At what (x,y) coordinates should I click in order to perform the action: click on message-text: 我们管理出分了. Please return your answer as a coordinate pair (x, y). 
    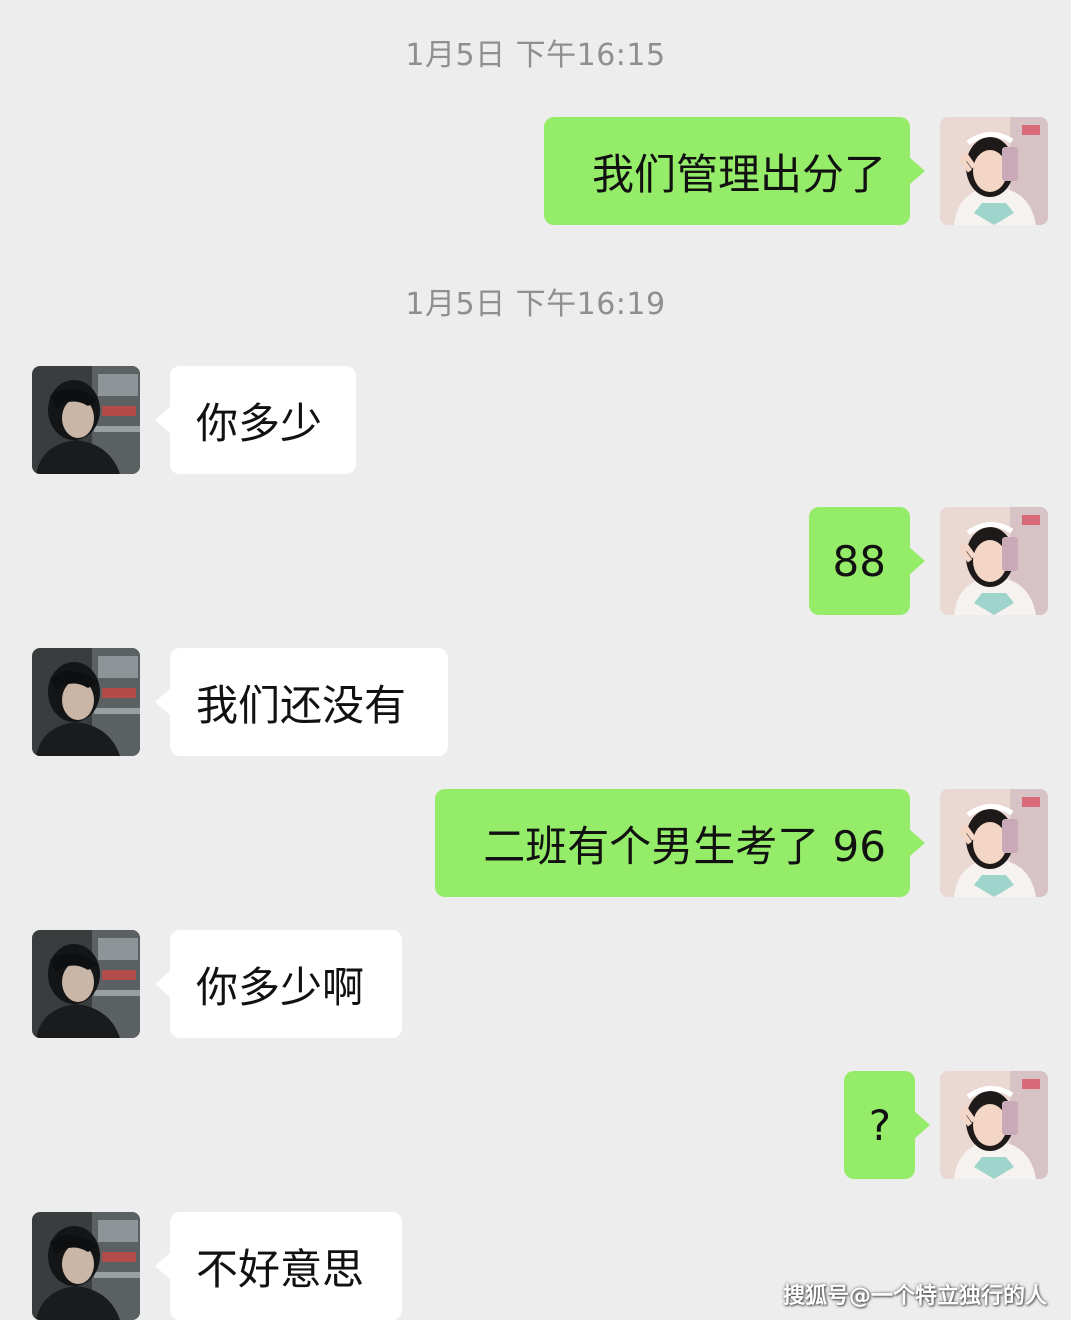
    Looking at the image, I should click on (738, 174).